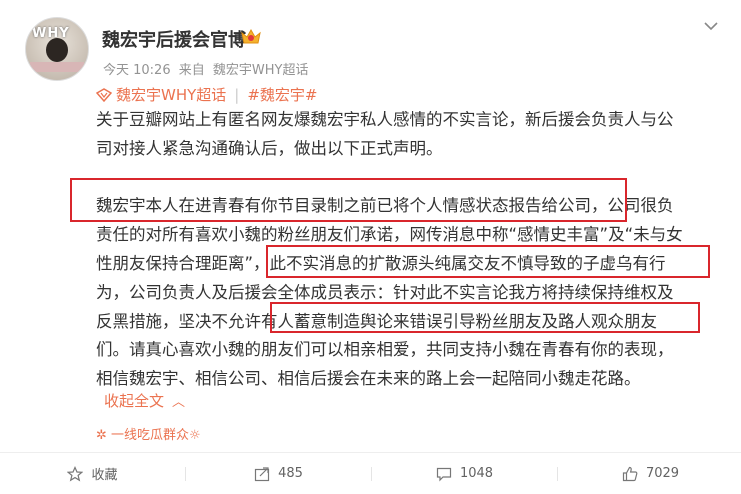 The height and width of the screenshot is (494, 741). Describe the element at coordinates (191, 70) in the screenshot. I see `post-source-prefix: 来自` at that location.